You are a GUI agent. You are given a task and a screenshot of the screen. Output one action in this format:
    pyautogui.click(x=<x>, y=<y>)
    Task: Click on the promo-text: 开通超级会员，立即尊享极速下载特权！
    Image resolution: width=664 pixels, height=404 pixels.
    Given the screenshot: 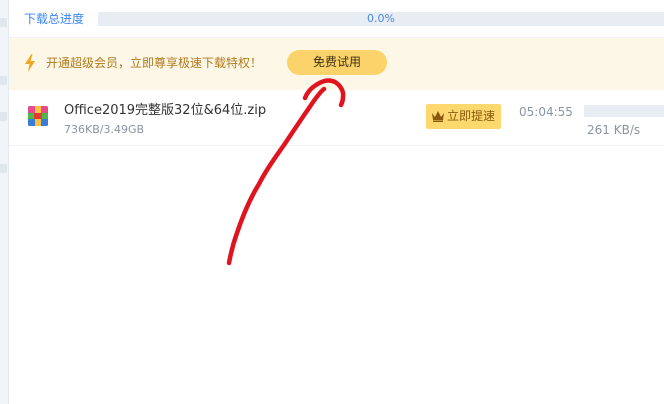 What is the action you would take?
    pyautogui.click(x=154, y=63)
    